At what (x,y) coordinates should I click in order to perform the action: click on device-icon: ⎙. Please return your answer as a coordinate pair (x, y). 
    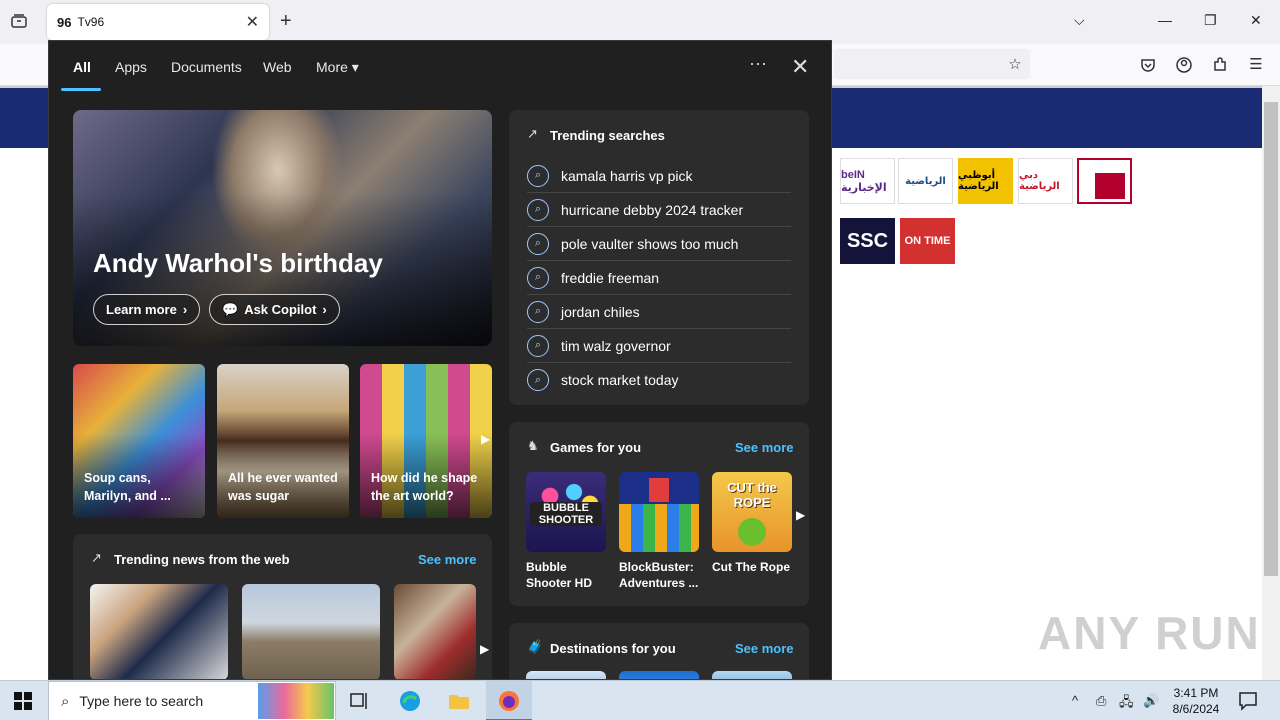
    Looking at the image, I should click on (1101, 701).